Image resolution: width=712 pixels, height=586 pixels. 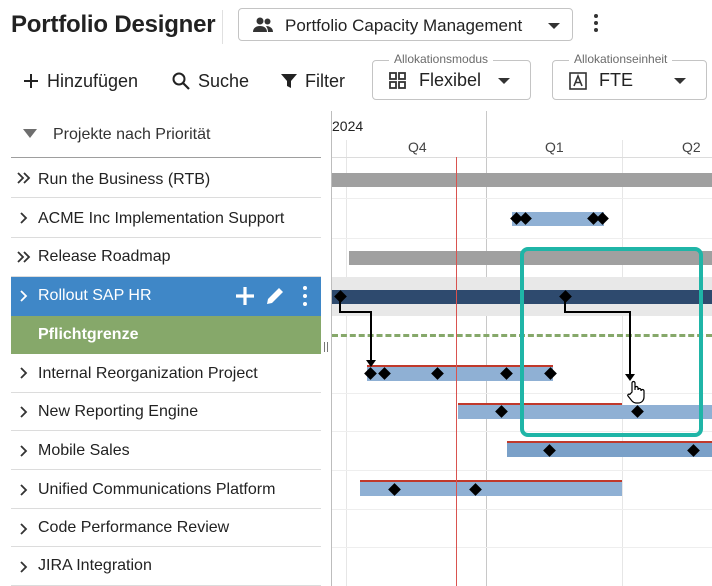 What do you see at coordinates (289, 81) in the screenshot?
I see `filter-icon` at bounding box center [289, 81].